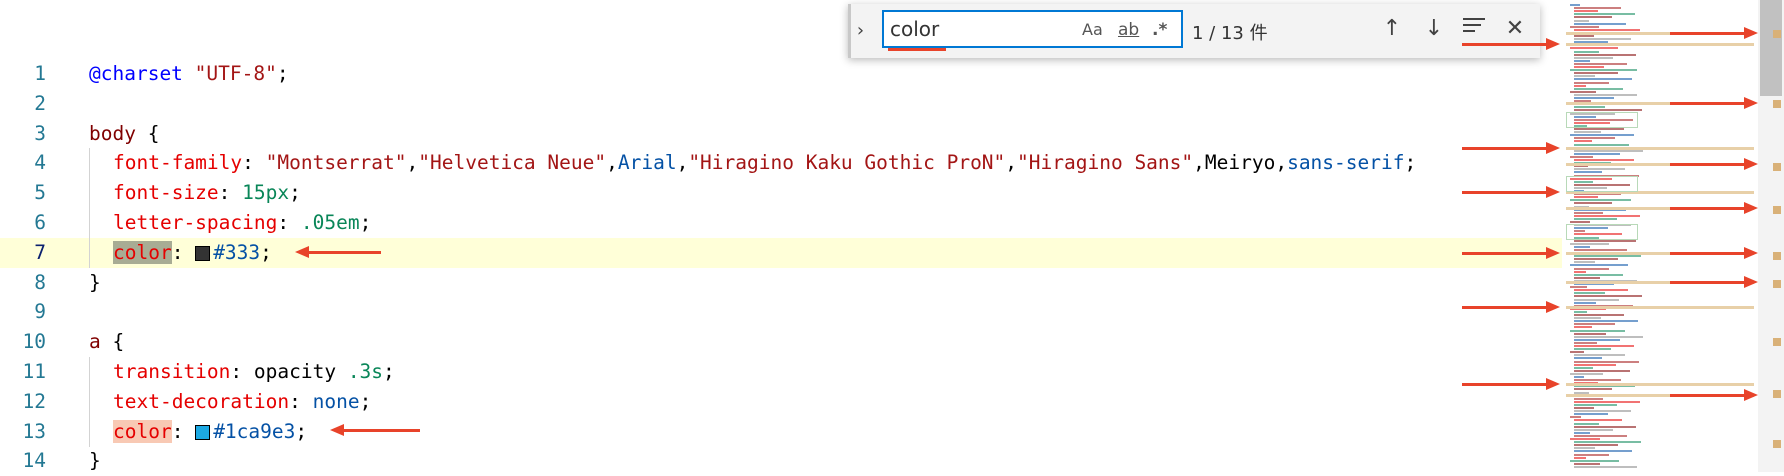  I want to click on whole-word-toggle: ab, so click(1128, 30).